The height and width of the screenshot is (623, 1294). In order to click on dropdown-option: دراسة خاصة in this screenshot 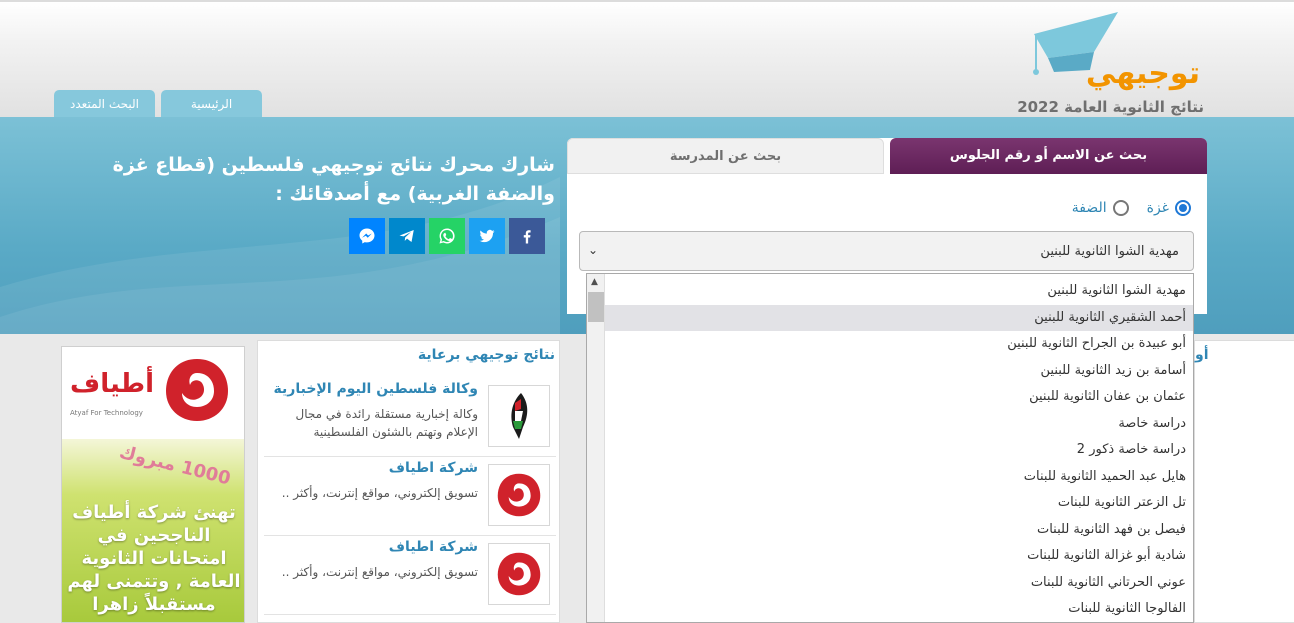, I will do `click(899, 424)`.